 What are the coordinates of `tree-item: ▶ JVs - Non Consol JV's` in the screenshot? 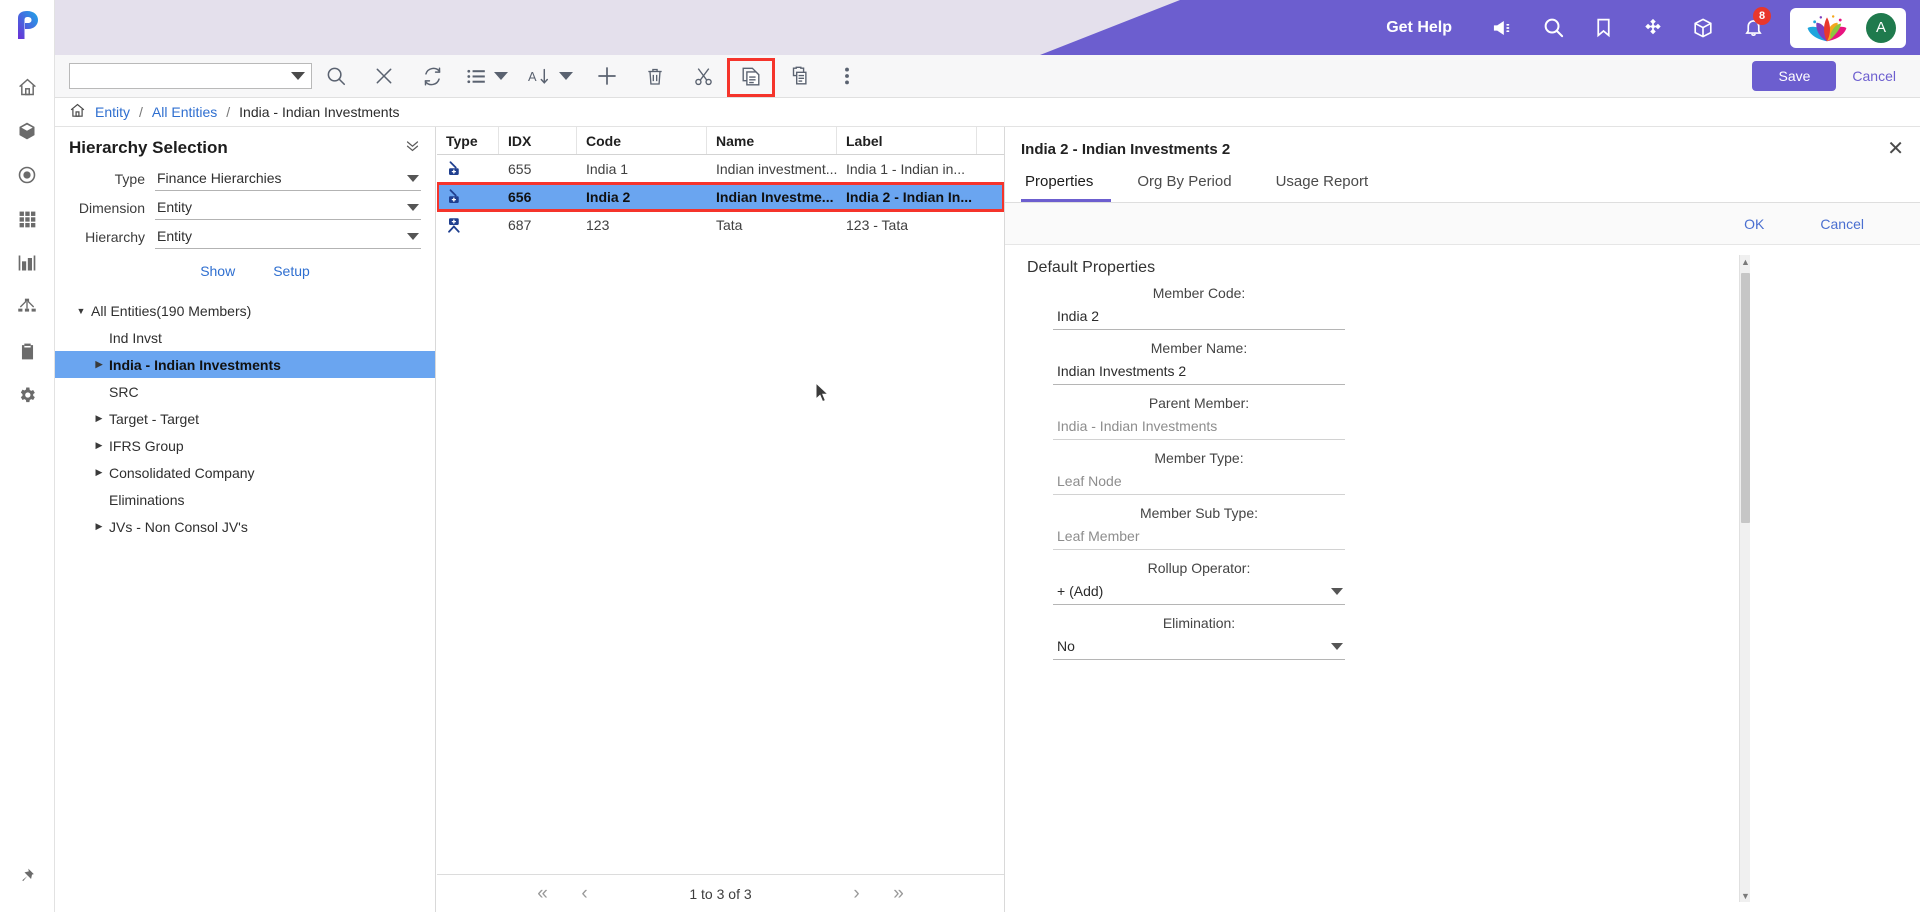 It's located at (245, 526).